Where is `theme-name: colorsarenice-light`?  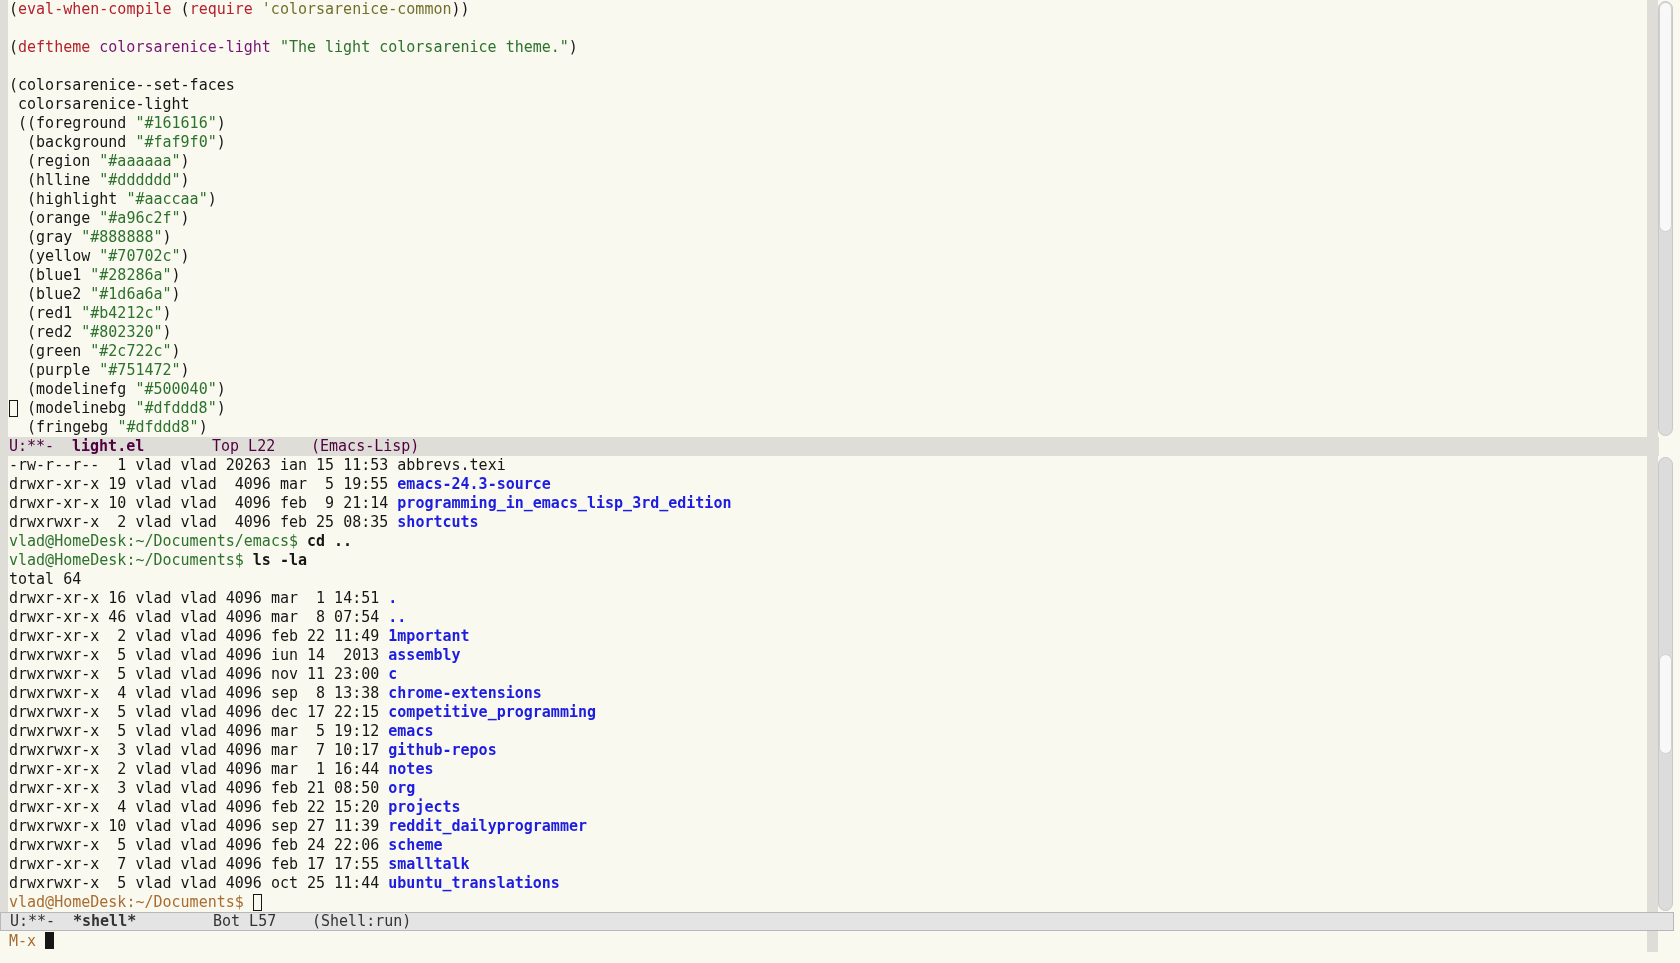 theme-name: colorsarenice-light is located at coordinates (185, 47).